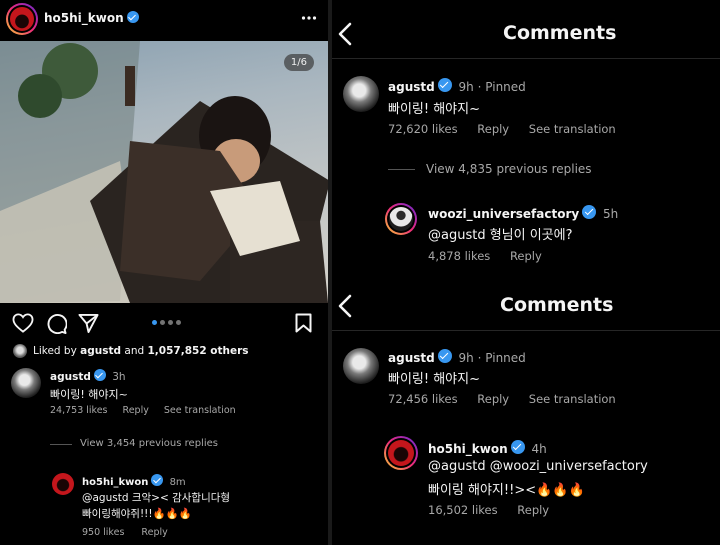  Describe the element at coordinates (509, 169) in the screenshot. I see `view-previous-replies: View 4,835 previous replies` at that location.